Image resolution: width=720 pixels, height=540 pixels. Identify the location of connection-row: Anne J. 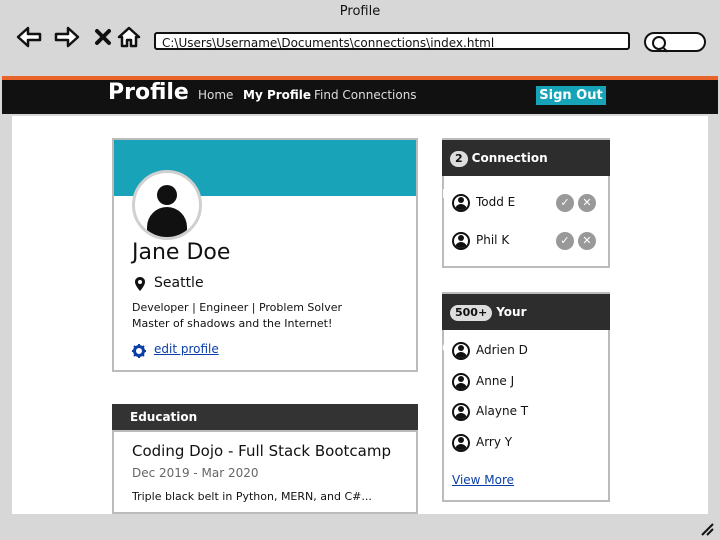
(483, 381).